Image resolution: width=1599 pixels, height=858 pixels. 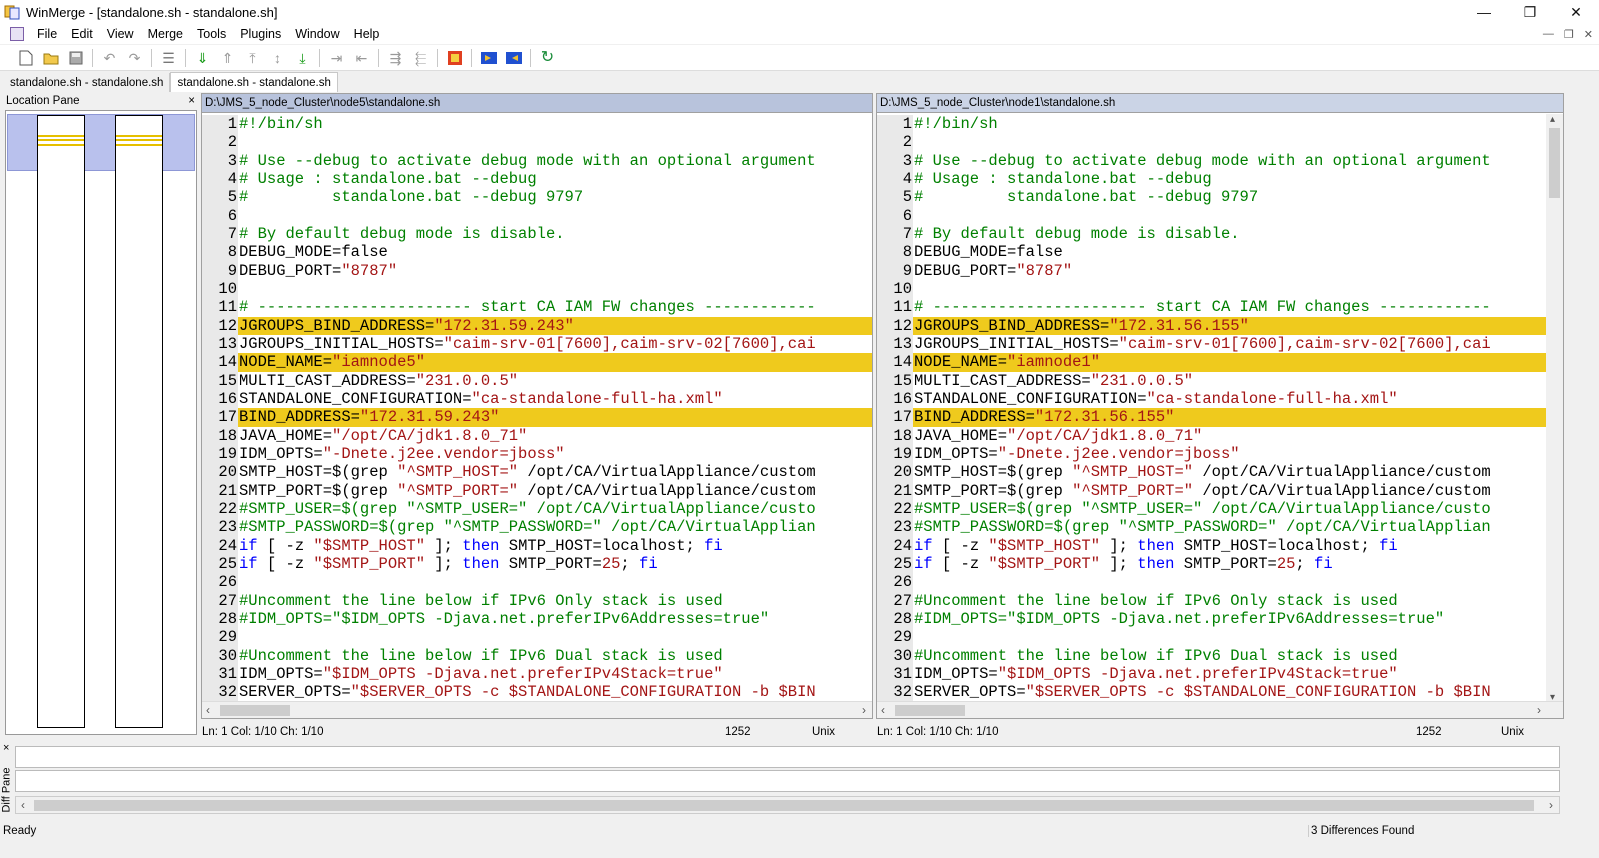 What do you see at coordinates (787, 757) in the screenshot?
I see `diff-pane-left-line` at bounding box center [787, 757].